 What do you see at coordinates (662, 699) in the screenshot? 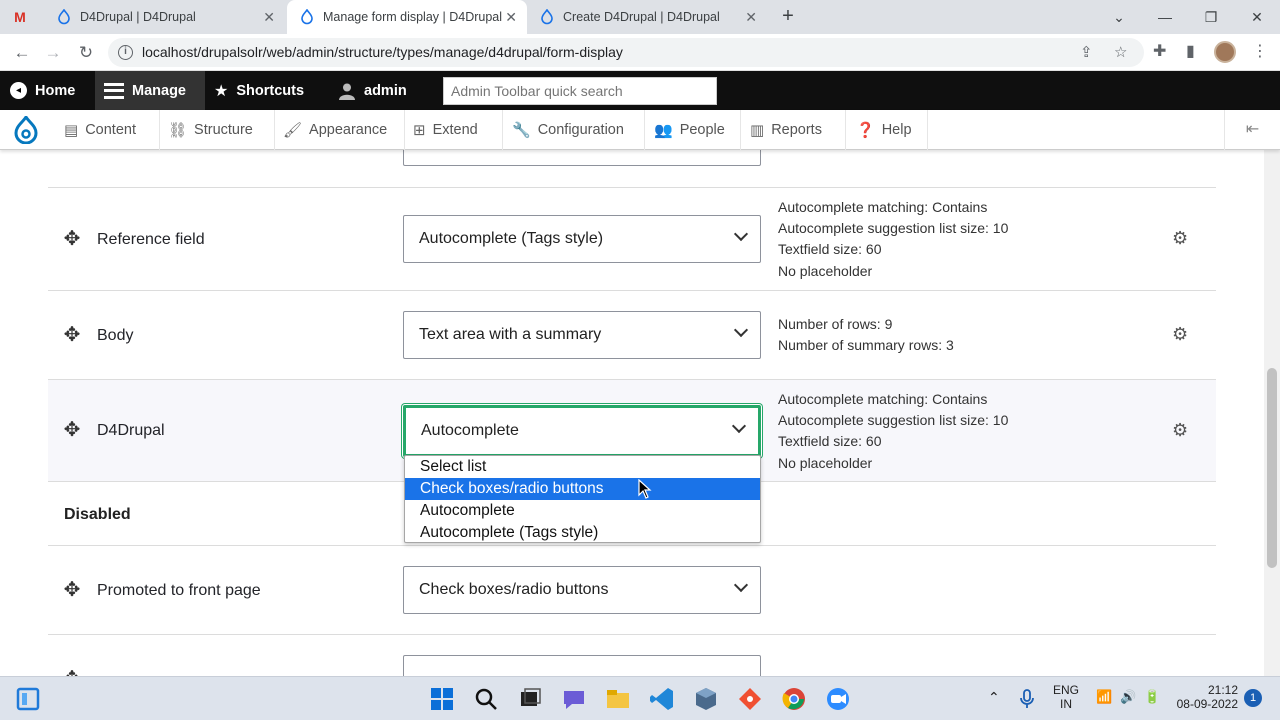
I see `vscode-icon` at bounding box center [662, 699].